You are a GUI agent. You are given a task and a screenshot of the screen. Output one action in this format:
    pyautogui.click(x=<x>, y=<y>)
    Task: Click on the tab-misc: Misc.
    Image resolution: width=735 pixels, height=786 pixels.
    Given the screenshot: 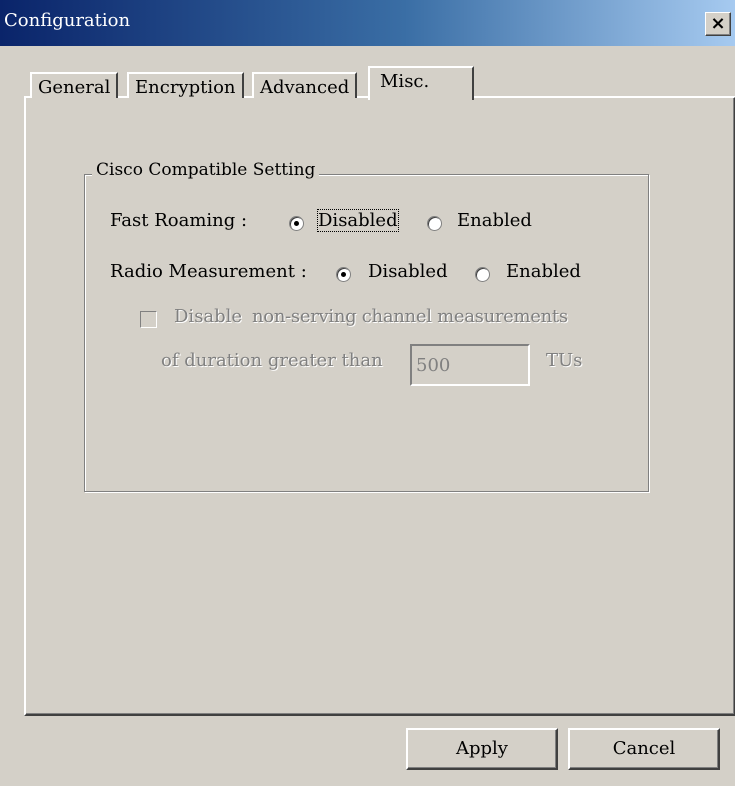 What is the action you would take?
    pyautogui.click(x=421, y=83)
    